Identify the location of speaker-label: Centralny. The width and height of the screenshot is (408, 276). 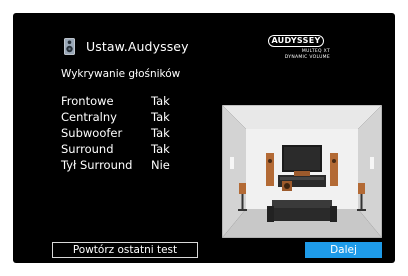
(89, 117).